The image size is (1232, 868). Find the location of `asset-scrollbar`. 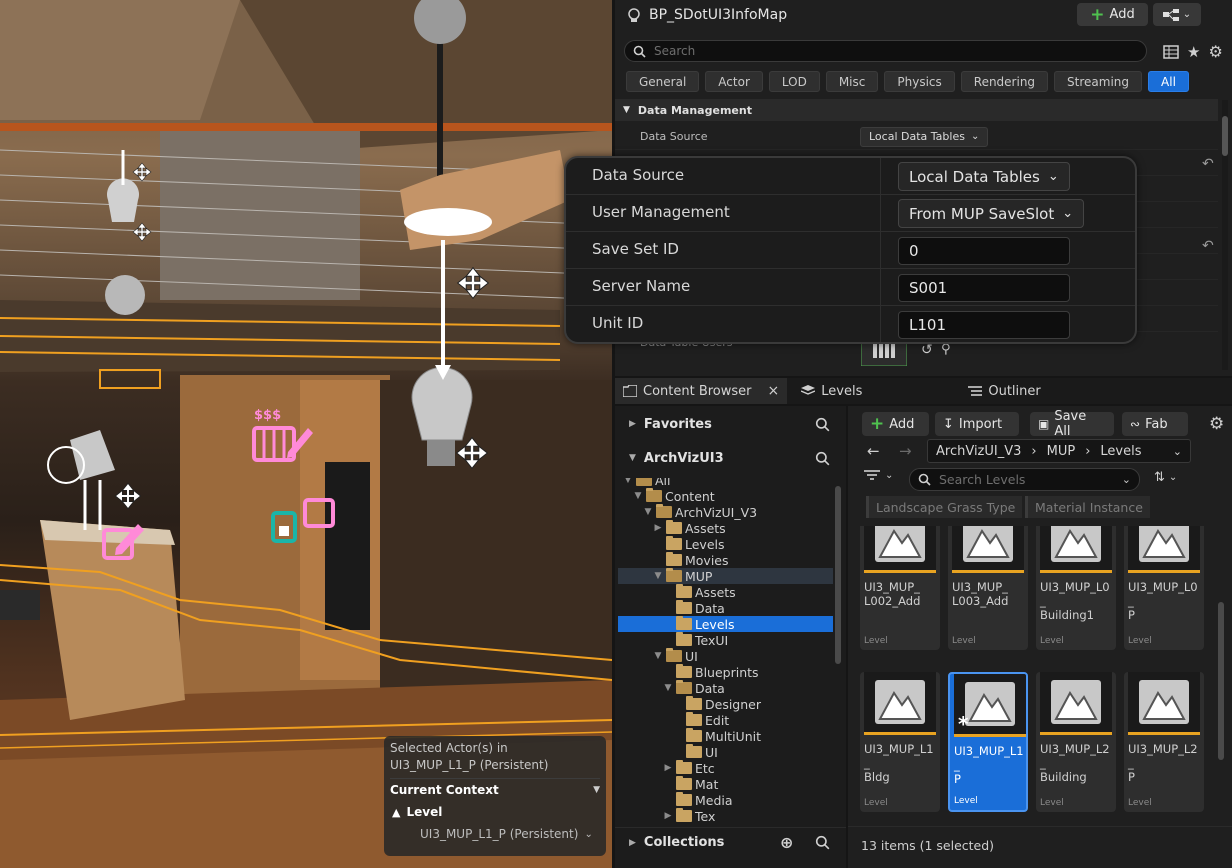

asset-scrollbar is located at coordinates (1221, 681).